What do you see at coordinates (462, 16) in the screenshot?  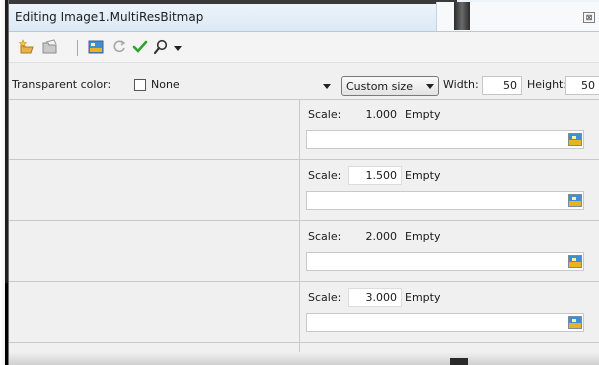 I see `title-bar-seam` at bounding box center [462, 16].